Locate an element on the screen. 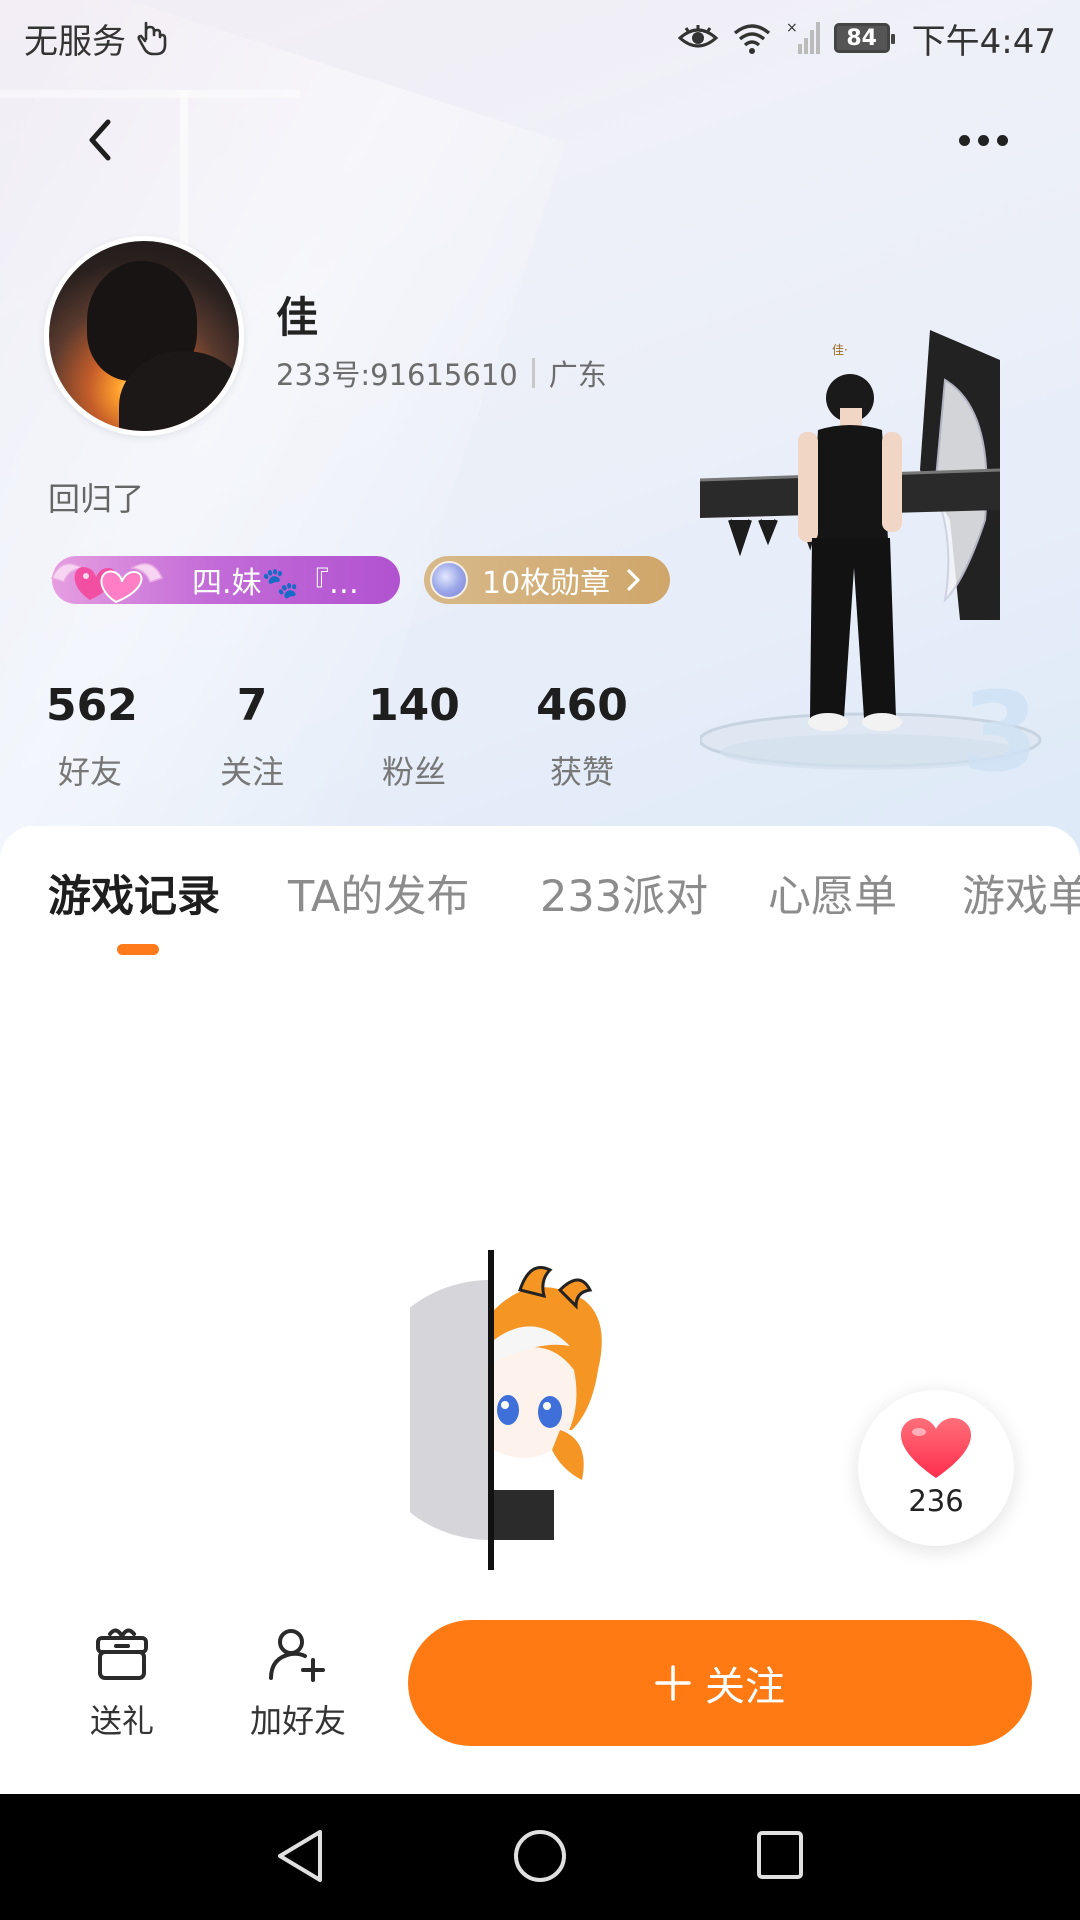 This screenshot has height=1920, width=1080. chevron-right-icon is located at coordinates (633, 580).